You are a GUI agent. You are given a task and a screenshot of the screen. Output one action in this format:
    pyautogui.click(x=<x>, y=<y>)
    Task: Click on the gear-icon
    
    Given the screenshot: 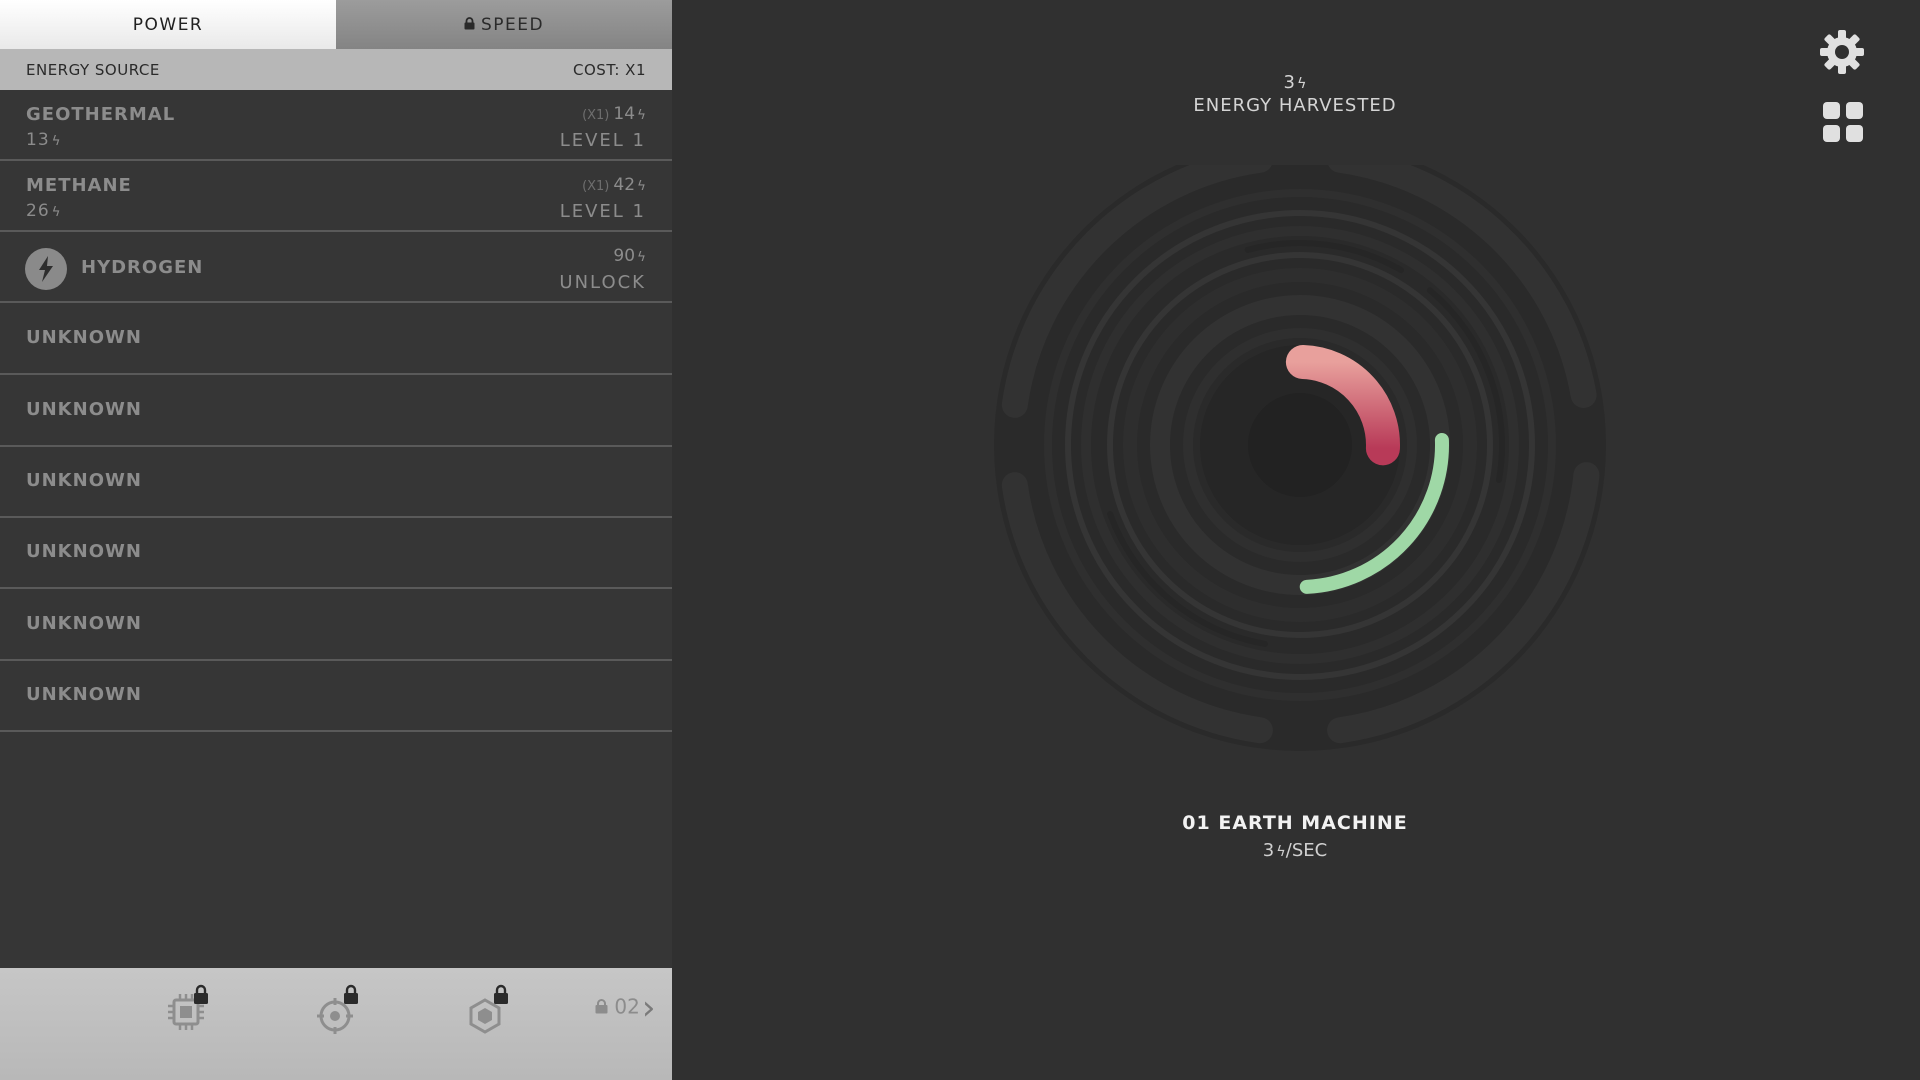 What is the action you would take?
    pyautogui.click(x=1842, y=52)
    